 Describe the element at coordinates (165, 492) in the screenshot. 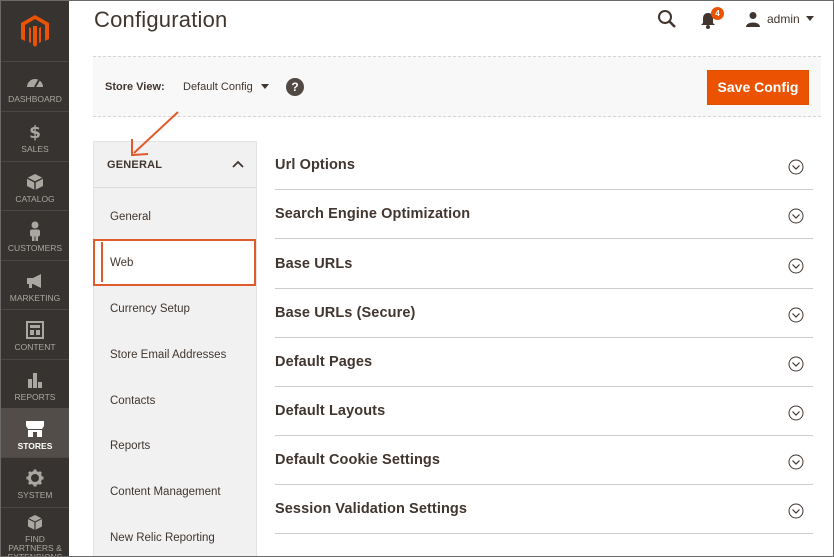

I see `tab-label: Content Management` at that location.